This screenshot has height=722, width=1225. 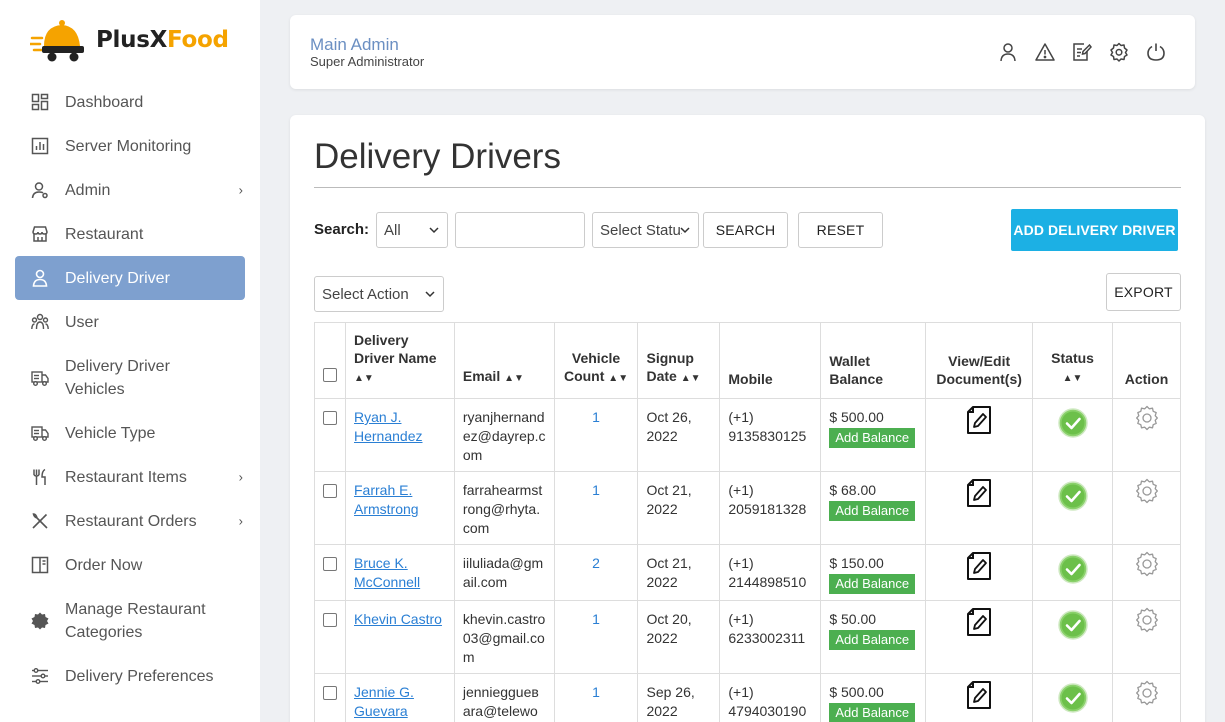 What do you see at coordinates (40, 433) in the screenshot?
I see `truck-icon` at bounding box center [40, 433].